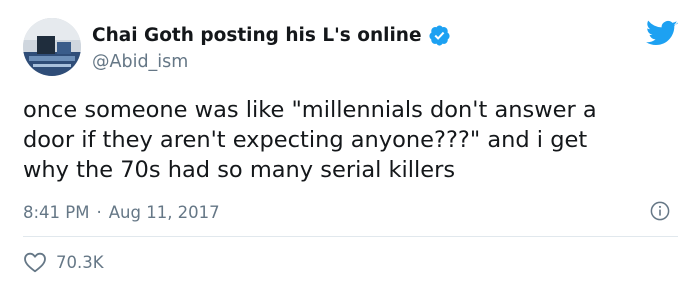 The height and width of the screenshot is (288, 700). What do you see at coordinates (439, 35) in the screenshot?
I see `verified-badge-icon` at bounding box center [439, 35].